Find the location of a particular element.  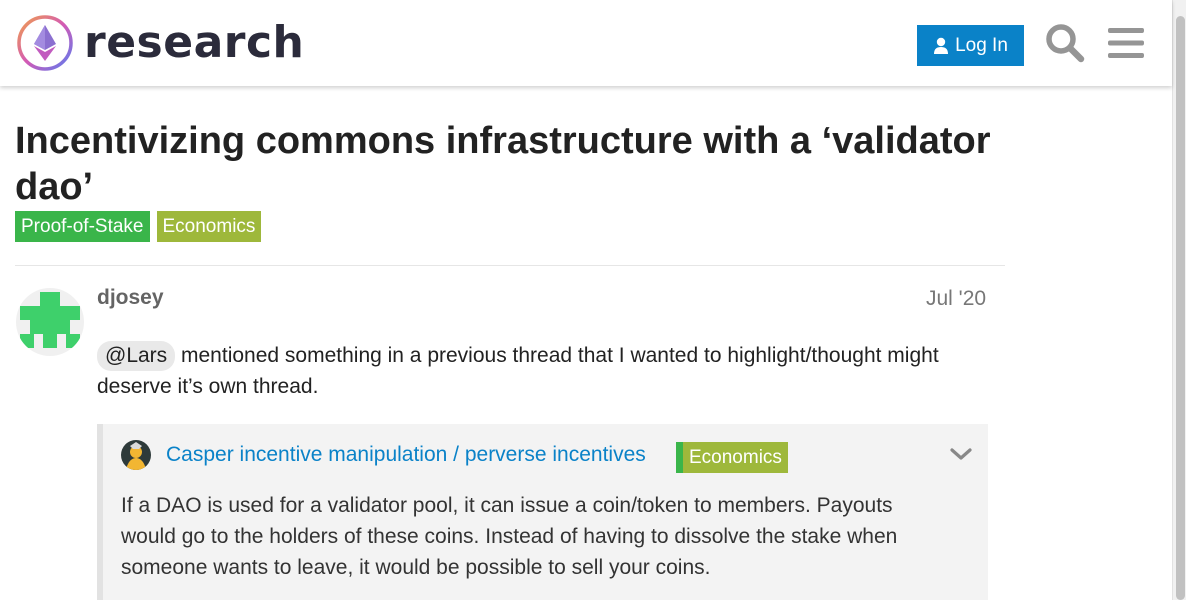

site-logo: research is located at coordinates (160, 43).